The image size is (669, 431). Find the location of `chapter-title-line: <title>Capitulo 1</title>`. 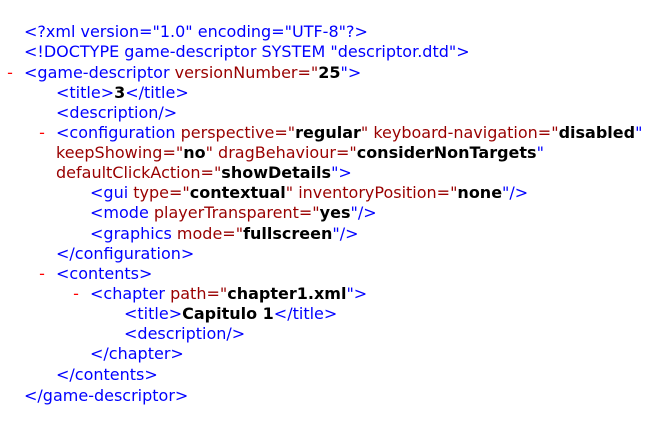

chapter-title-line: <title>Capitulo 1</title> is located at coordinates (334, 314).